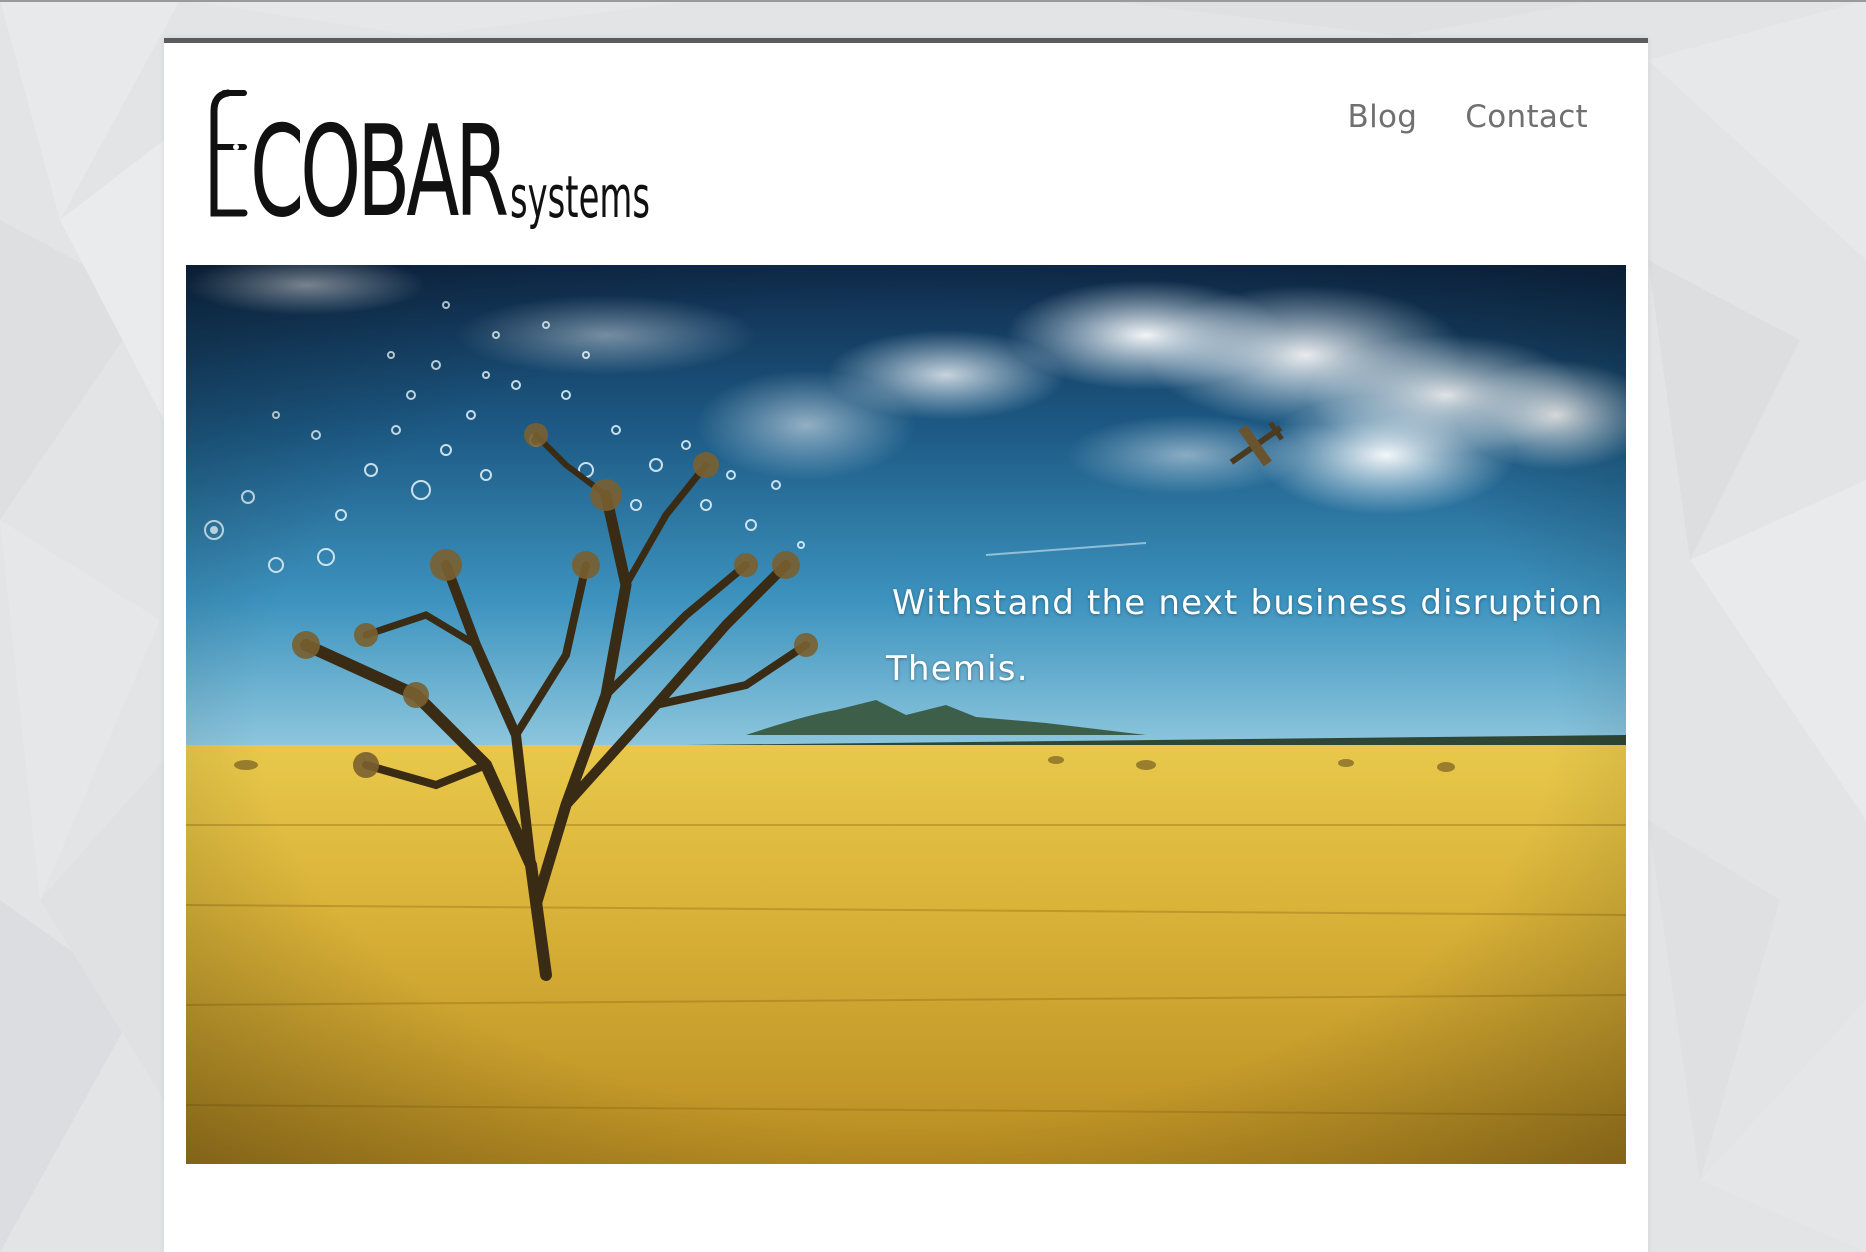 Image resolution: width=1866 pixels, height=1252 pixels. Describe the element at coordinates (933, 1) in the screenshot. I see `top-rule` at that location.